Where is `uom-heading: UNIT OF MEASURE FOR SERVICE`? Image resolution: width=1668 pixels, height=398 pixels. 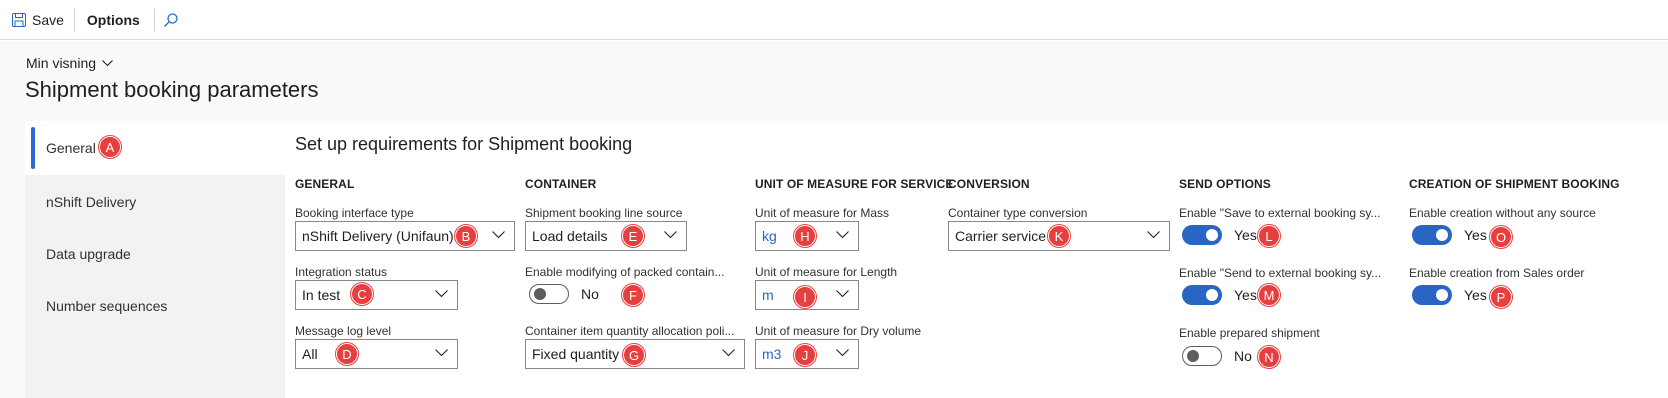
uom-heading: UNIT OF MEASURE FOR SERVICE is located at coordinates (854, 184).